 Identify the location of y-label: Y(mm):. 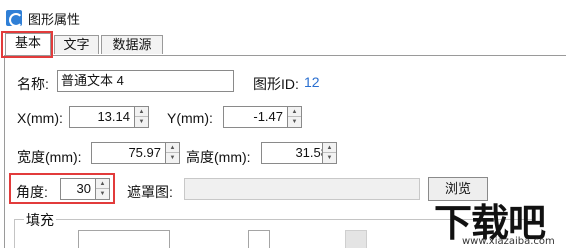
(190, 118).